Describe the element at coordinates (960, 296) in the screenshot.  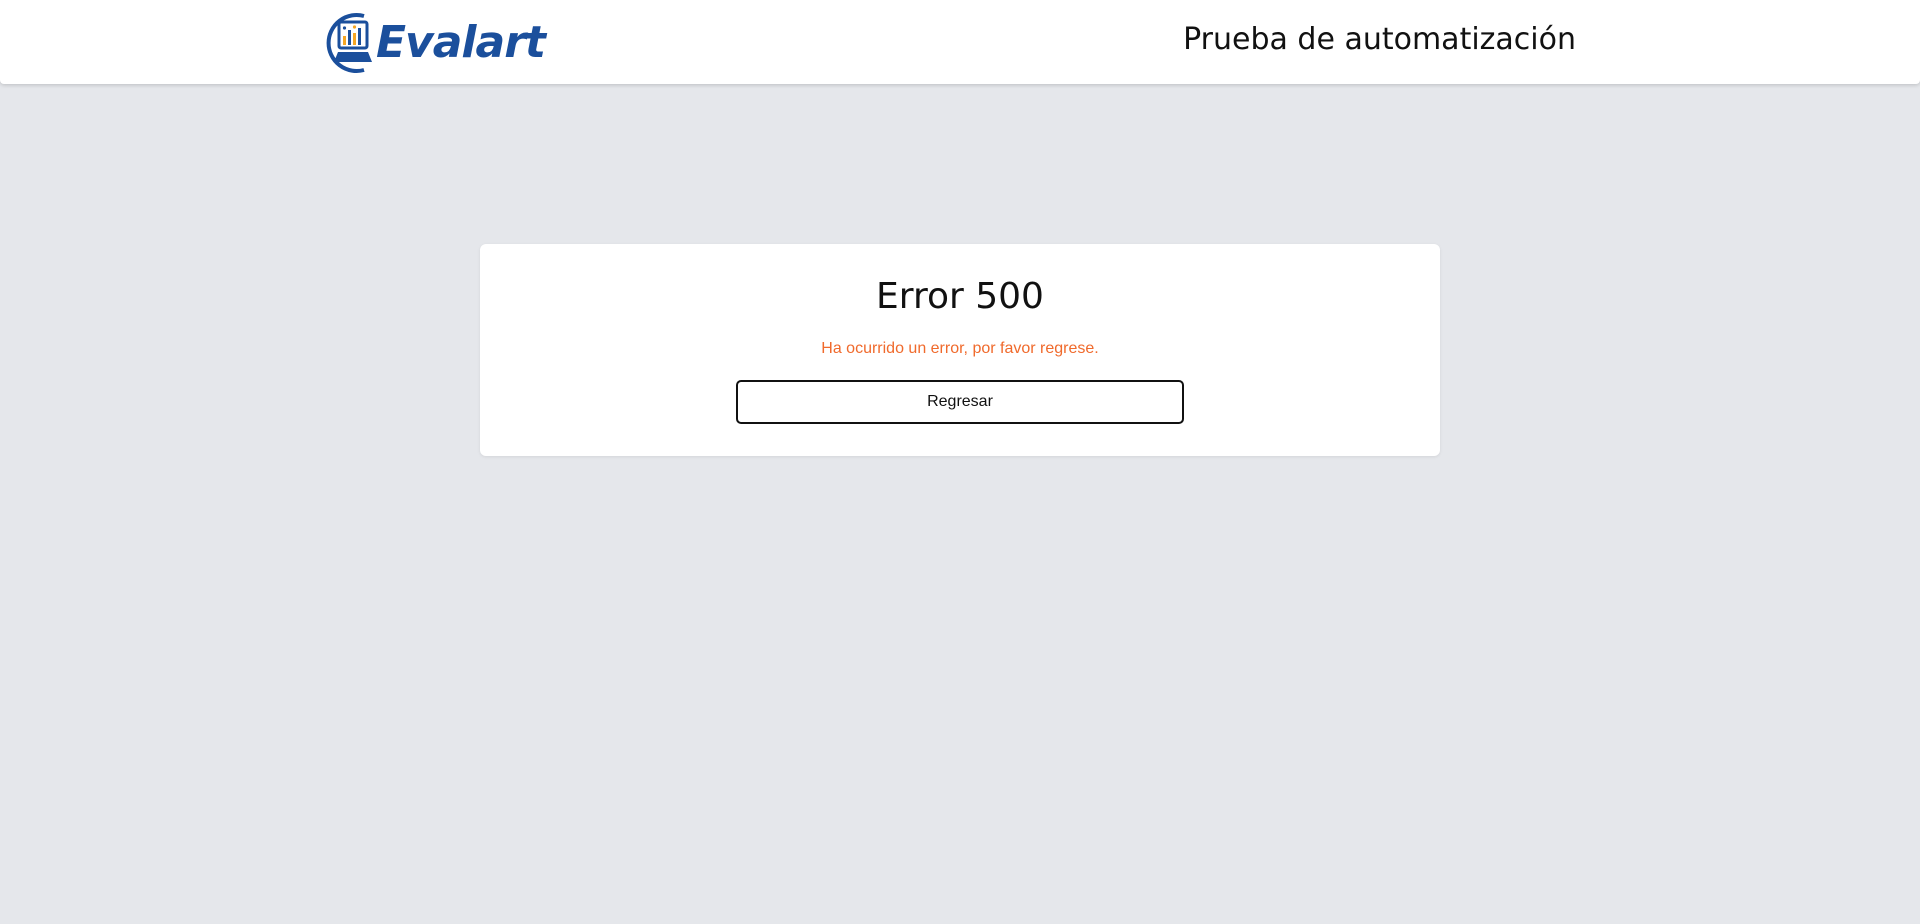
I see `error-title: Error 500` at that location.